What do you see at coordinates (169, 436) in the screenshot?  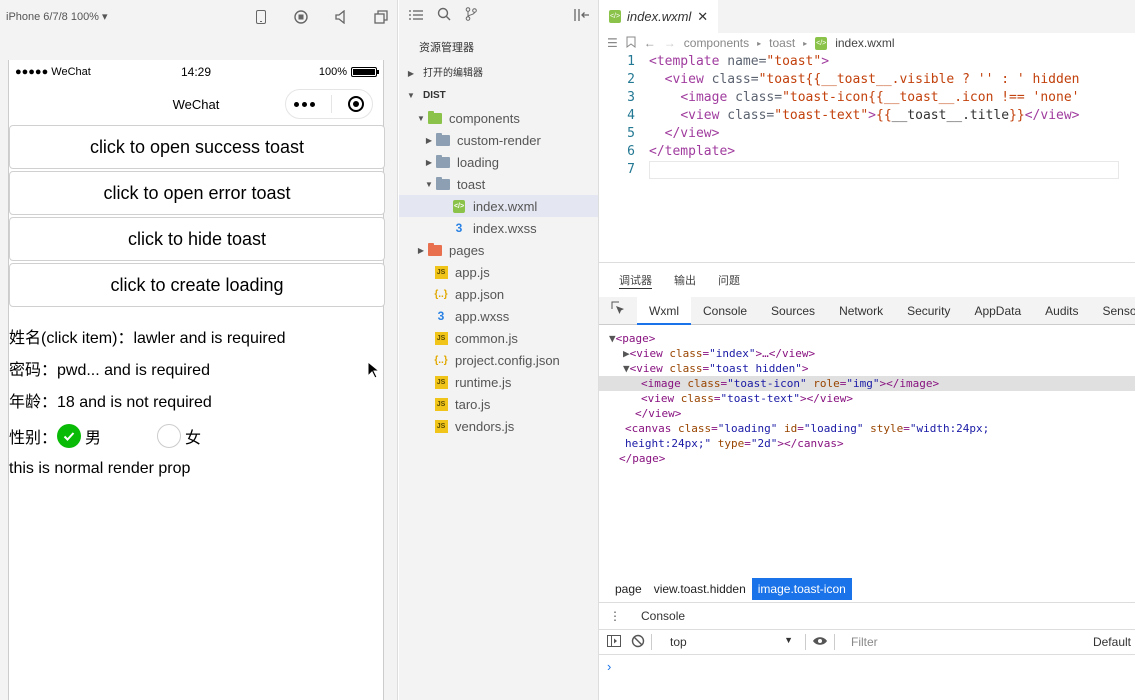 I see `female-radio` at bounding box center [169, 436].